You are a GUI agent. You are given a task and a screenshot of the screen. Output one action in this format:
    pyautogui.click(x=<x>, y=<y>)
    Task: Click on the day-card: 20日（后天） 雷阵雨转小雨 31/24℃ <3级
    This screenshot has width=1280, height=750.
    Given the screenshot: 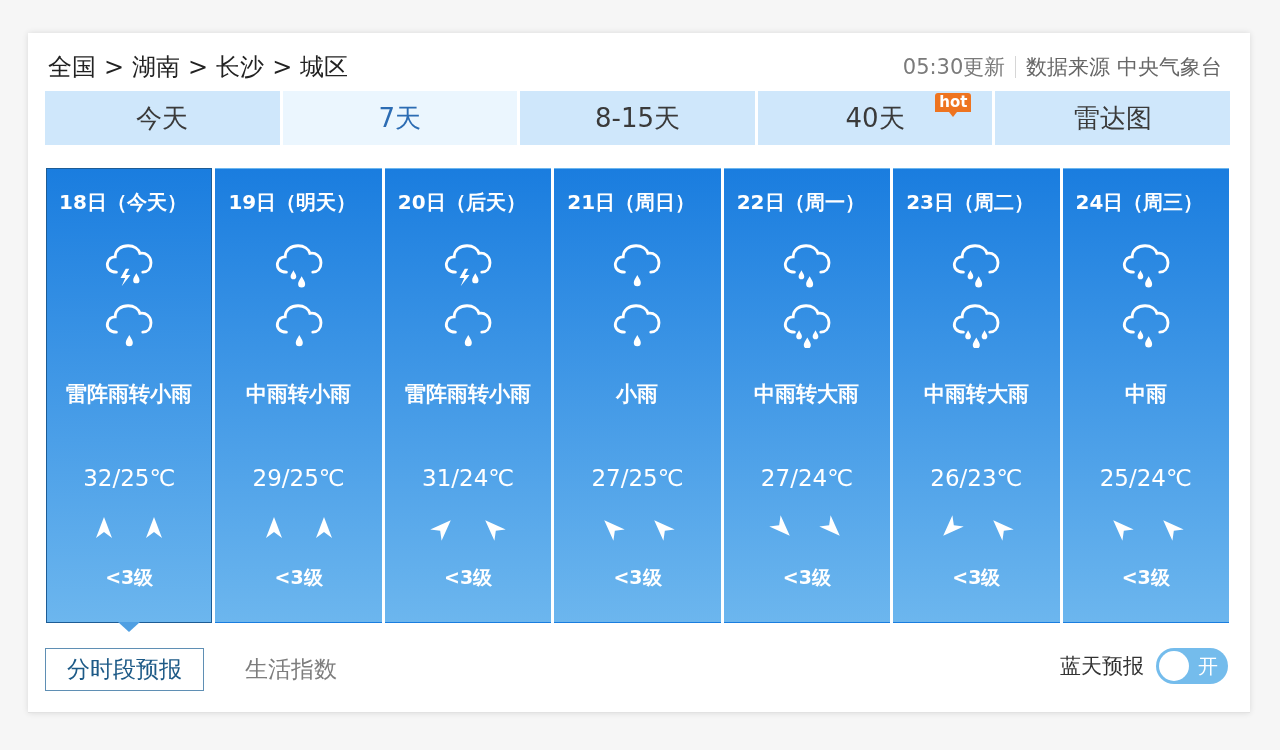 What is the action you would take?
    pyautogui.click(x=468, y=395)
    